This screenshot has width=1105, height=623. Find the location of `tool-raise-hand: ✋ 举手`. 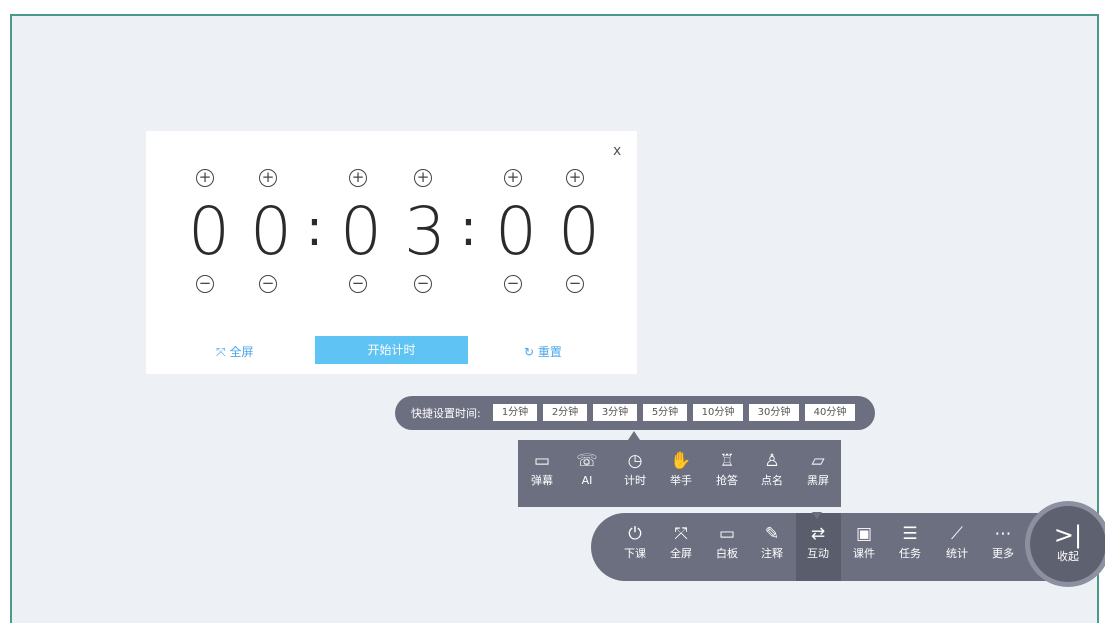

tool-raise-hand: ✋ 举手 is located at coordinates (681, 469).